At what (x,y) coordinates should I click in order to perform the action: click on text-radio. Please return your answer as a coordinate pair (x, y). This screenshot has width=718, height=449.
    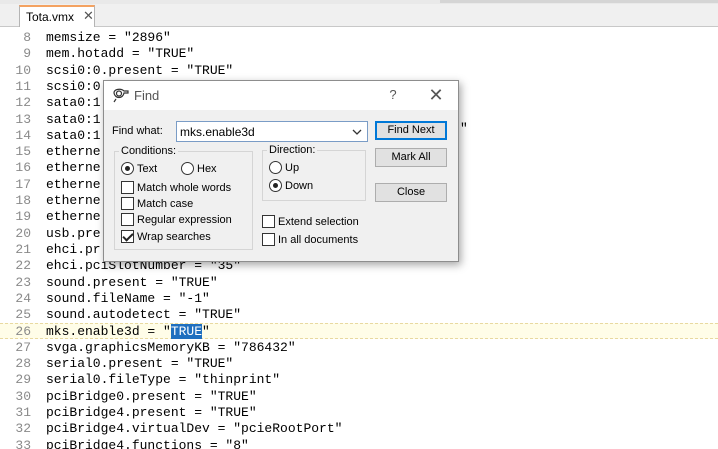
    Looking at the image, I should click on (127, 168).